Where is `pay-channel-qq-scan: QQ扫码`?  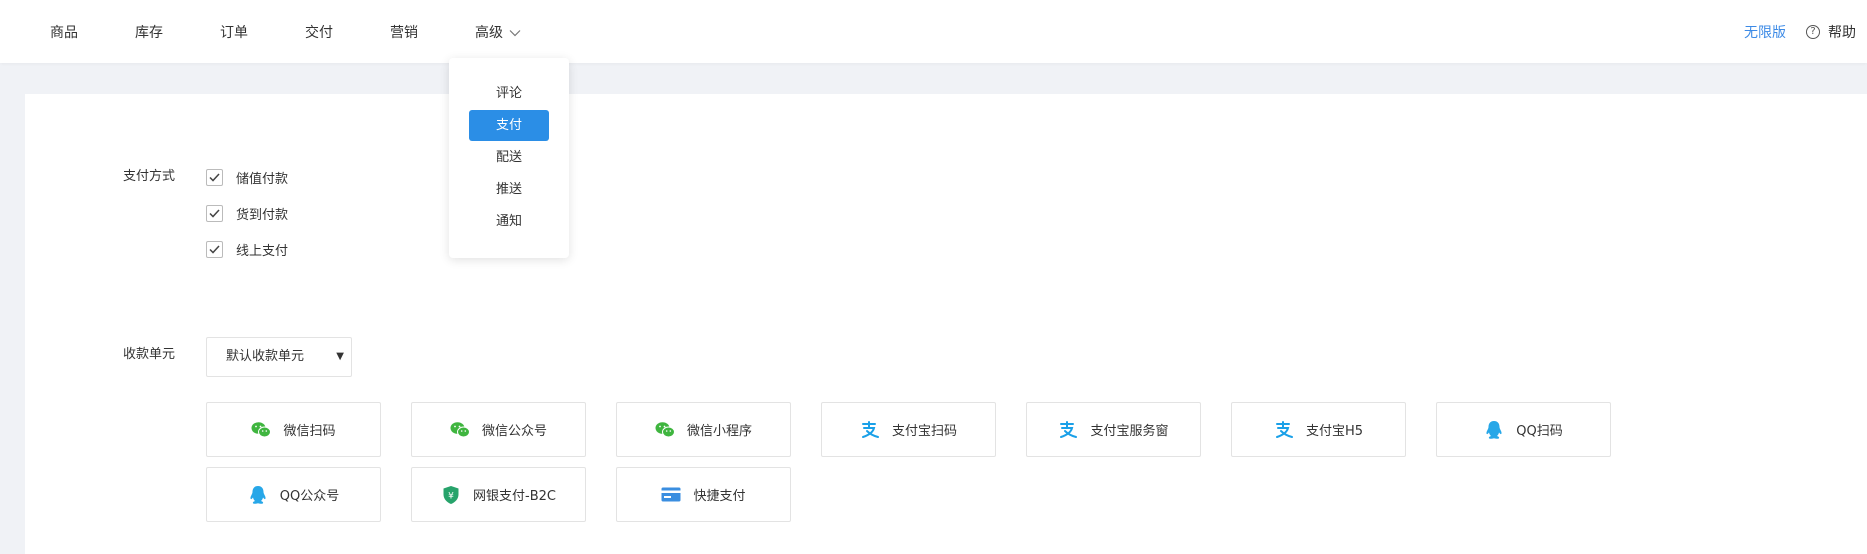 pay-channel-qq-scan: QQ扫码 is located at coordinates (1523, 429).